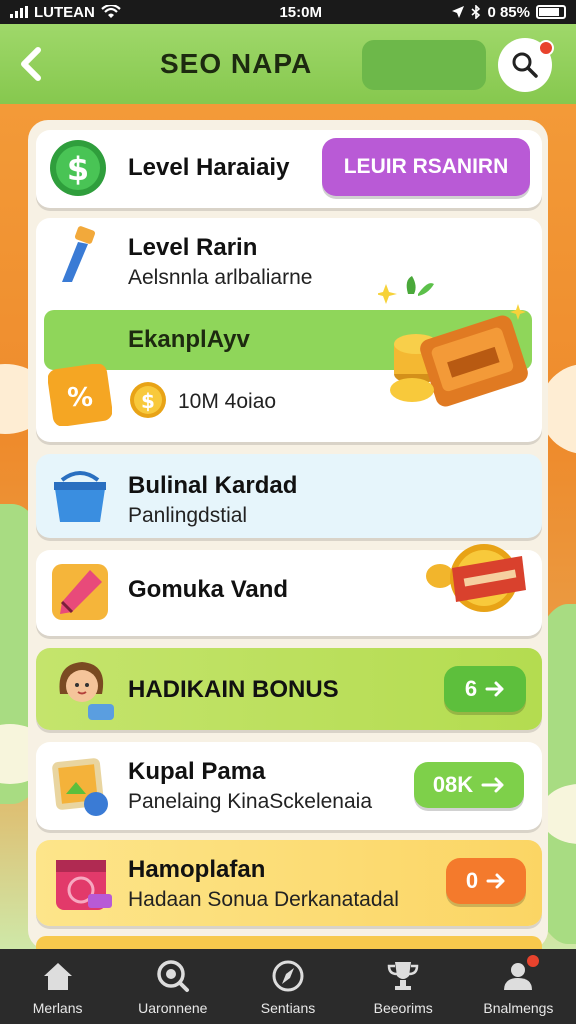 Image resolution: width=576 pixels, height=1024 pixels. I want to click on money-tile-icon: %, so click(80, 395).